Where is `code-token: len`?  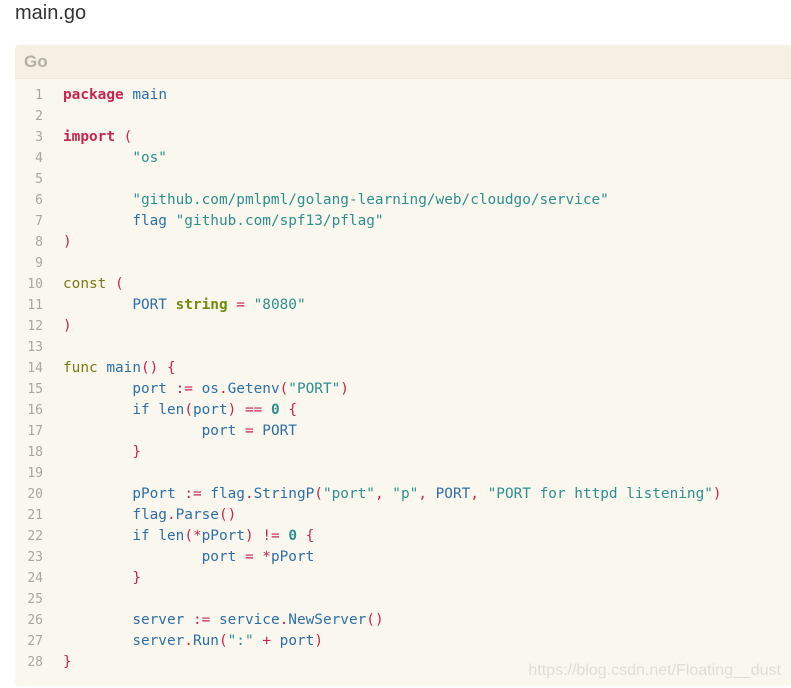 code-token: len is located at coordinates (171, 536).